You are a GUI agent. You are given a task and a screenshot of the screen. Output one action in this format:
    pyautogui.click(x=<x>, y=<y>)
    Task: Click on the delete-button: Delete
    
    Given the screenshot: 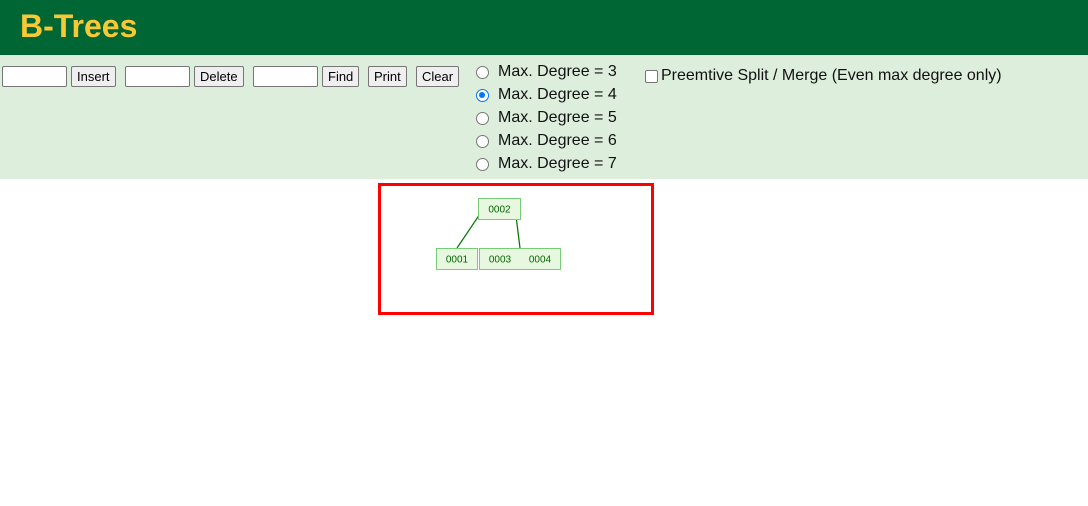 What is the action you would take?
    pyautogui.click(x=219, y=76)
    